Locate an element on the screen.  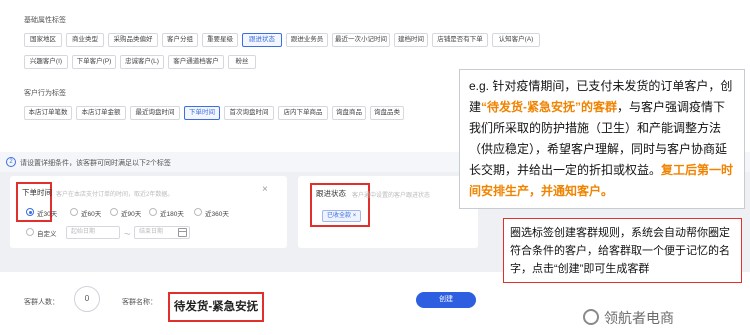
behavior-tags-title: 客户行为标签 is located at coordinates (45, 93).